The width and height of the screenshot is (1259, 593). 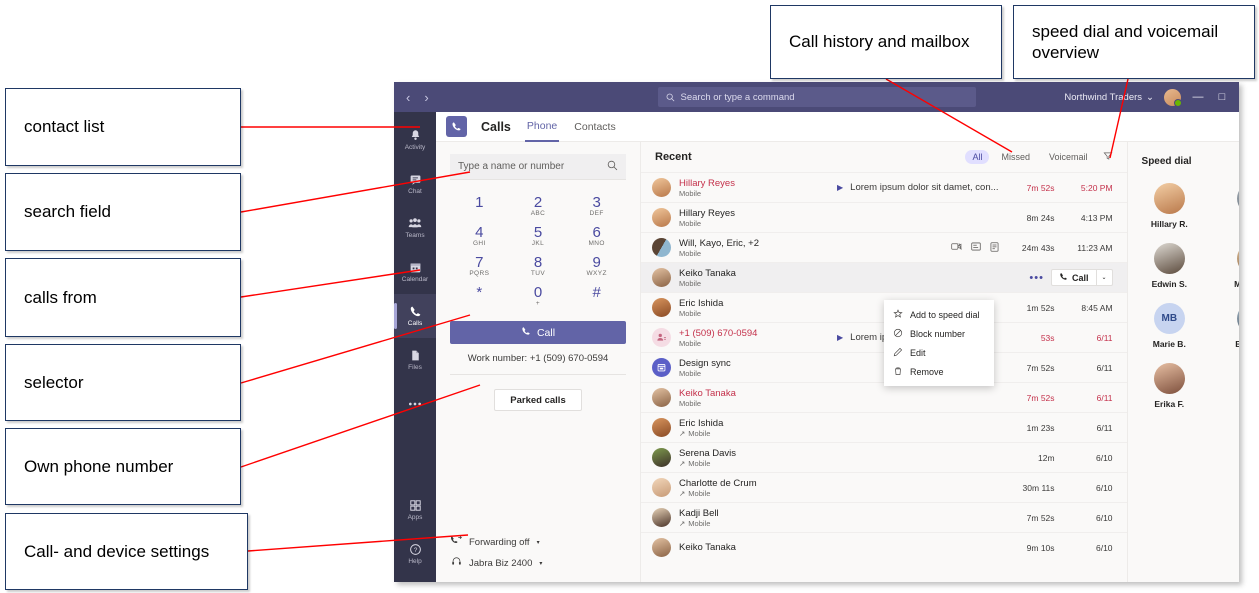 I want to click on sidebar-item-files: Files, so click(x=415, y=360).